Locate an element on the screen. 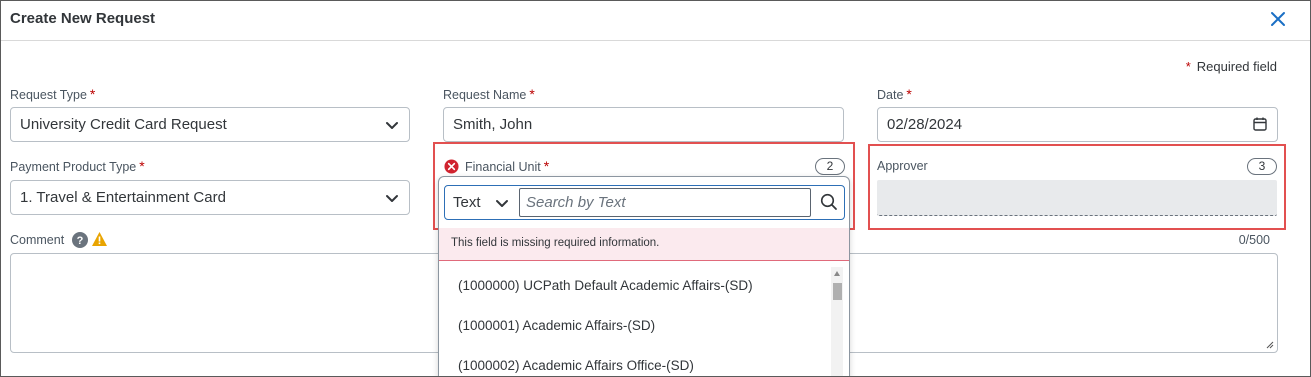 The height and width of the screenshot is (377, 1311). request-name-label: Request Name * is located at coordinates (489, 94).